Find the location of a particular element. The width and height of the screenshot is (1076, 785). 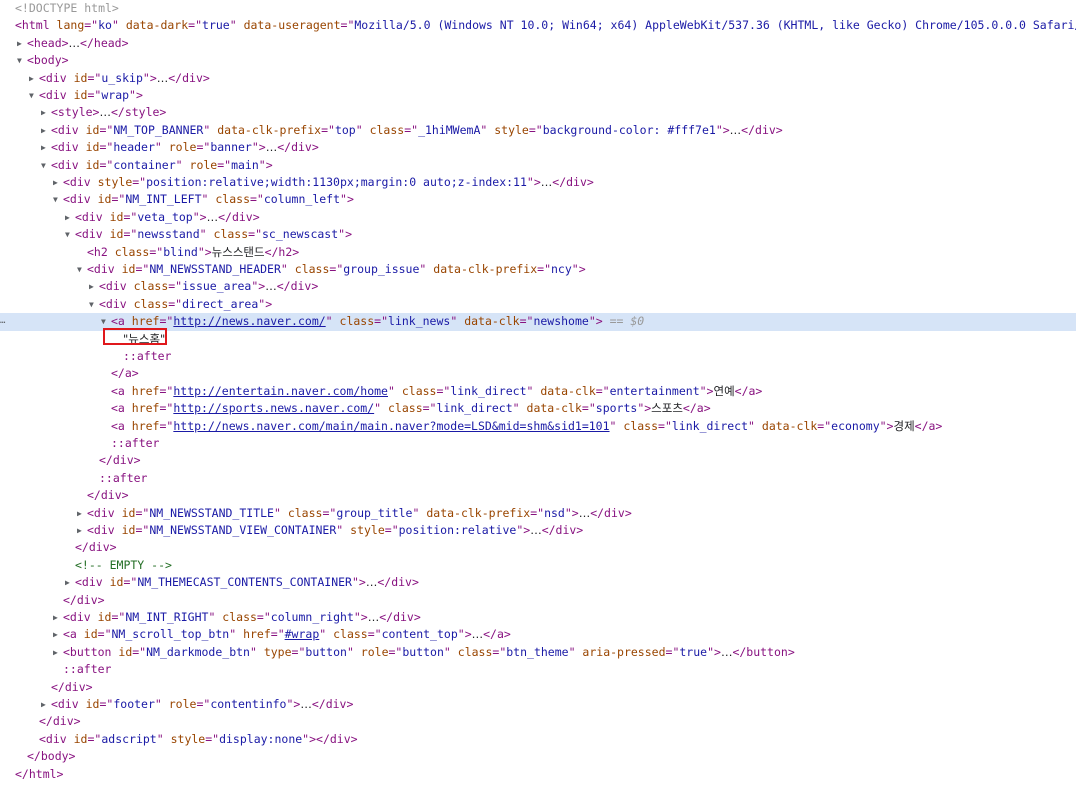

tree-node-line: ▼ <body> is located at coordinates (538, 60).